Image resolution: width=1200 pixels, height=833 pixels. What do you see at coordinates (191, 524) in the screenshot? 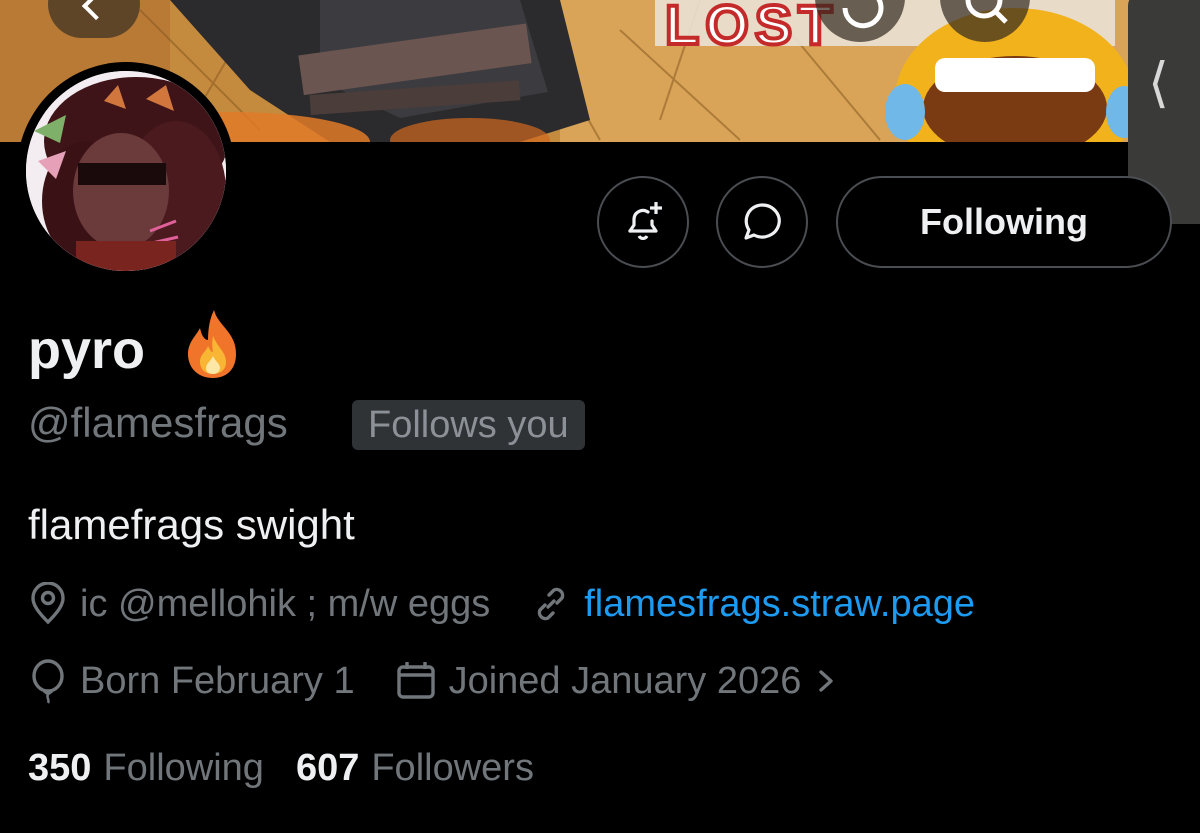
I see `bio: flamefrags swight` at bounding box center [191, 524].